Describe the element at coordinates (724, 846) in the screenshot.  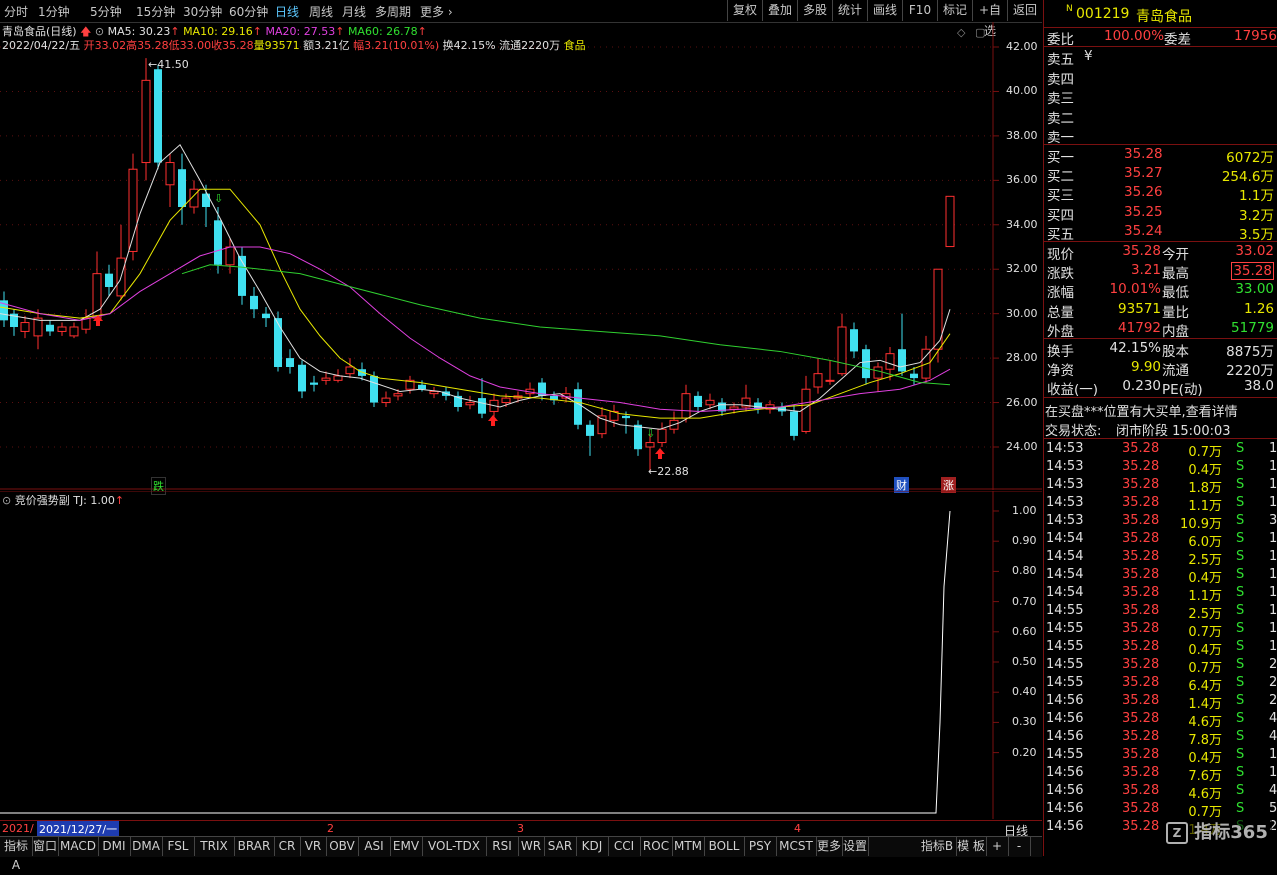
I see `indicator-tab: BOLL` at that location.